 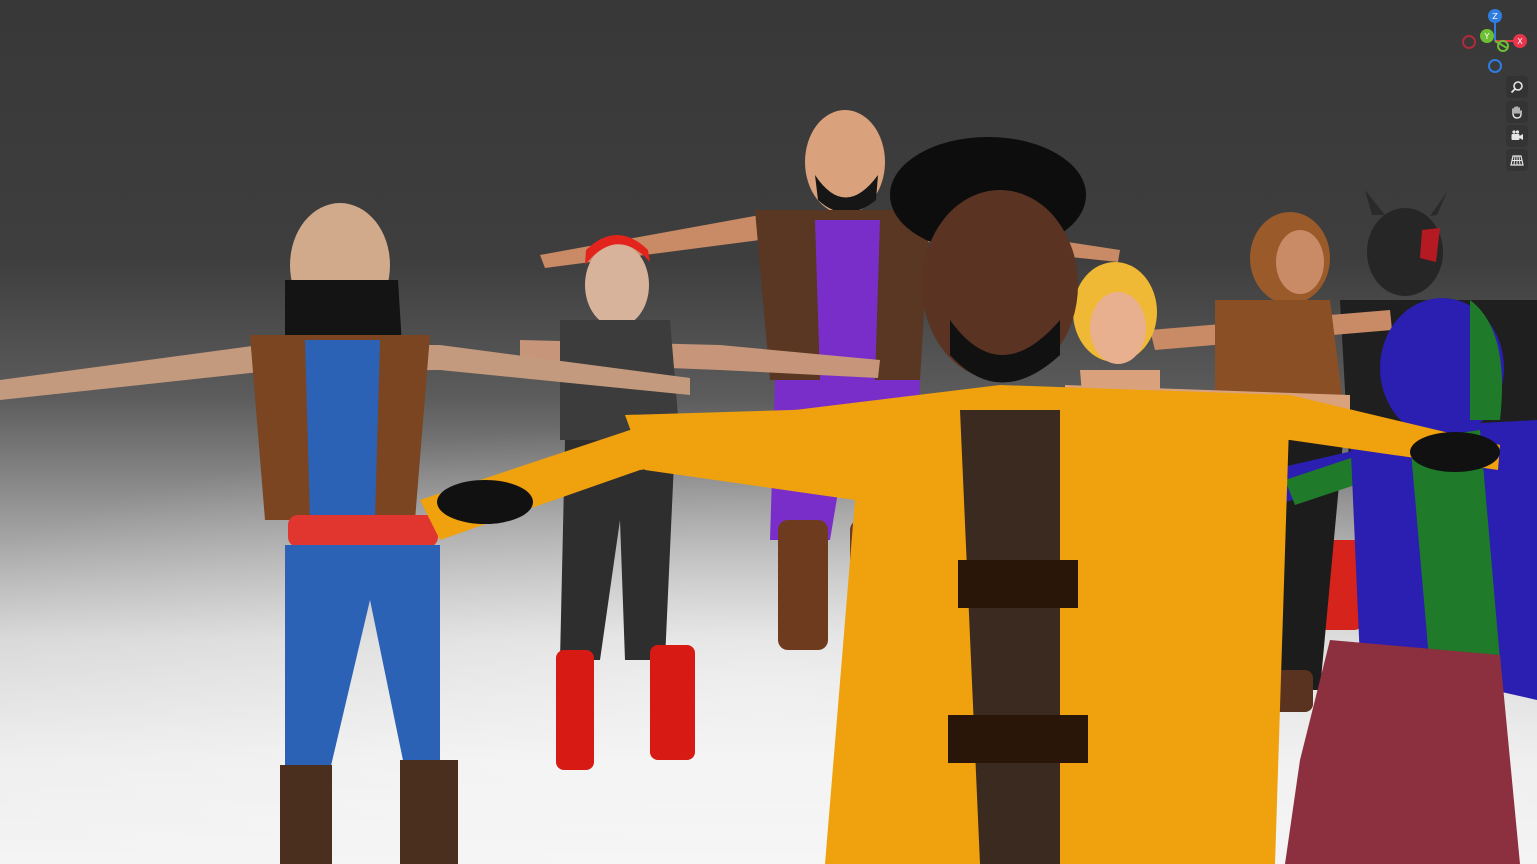 What do you see at coordinates (1495, 16) in the screenshot?
I see `gizmo-z-label: Z` at bounding box center [1495, 16].